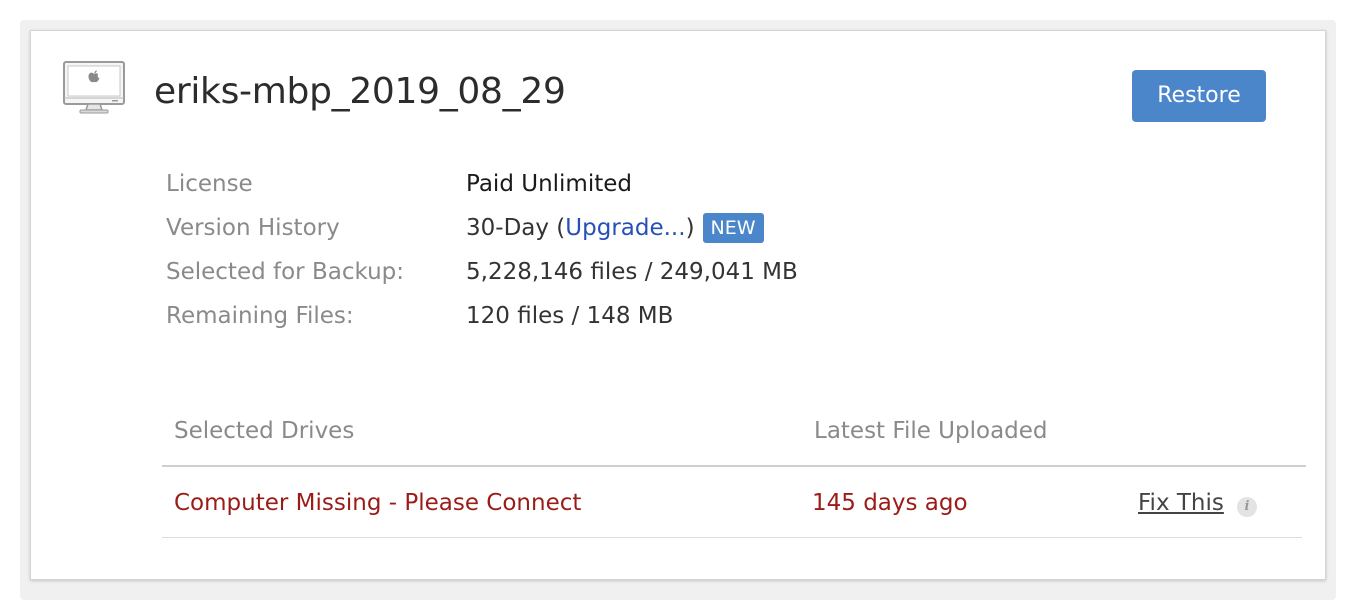 The height and width of the screenshot is (610, 1364). Describe the element at coordinates (549, 184) in the screenshot. I see `license-value: Paid Unlimited` at that location.